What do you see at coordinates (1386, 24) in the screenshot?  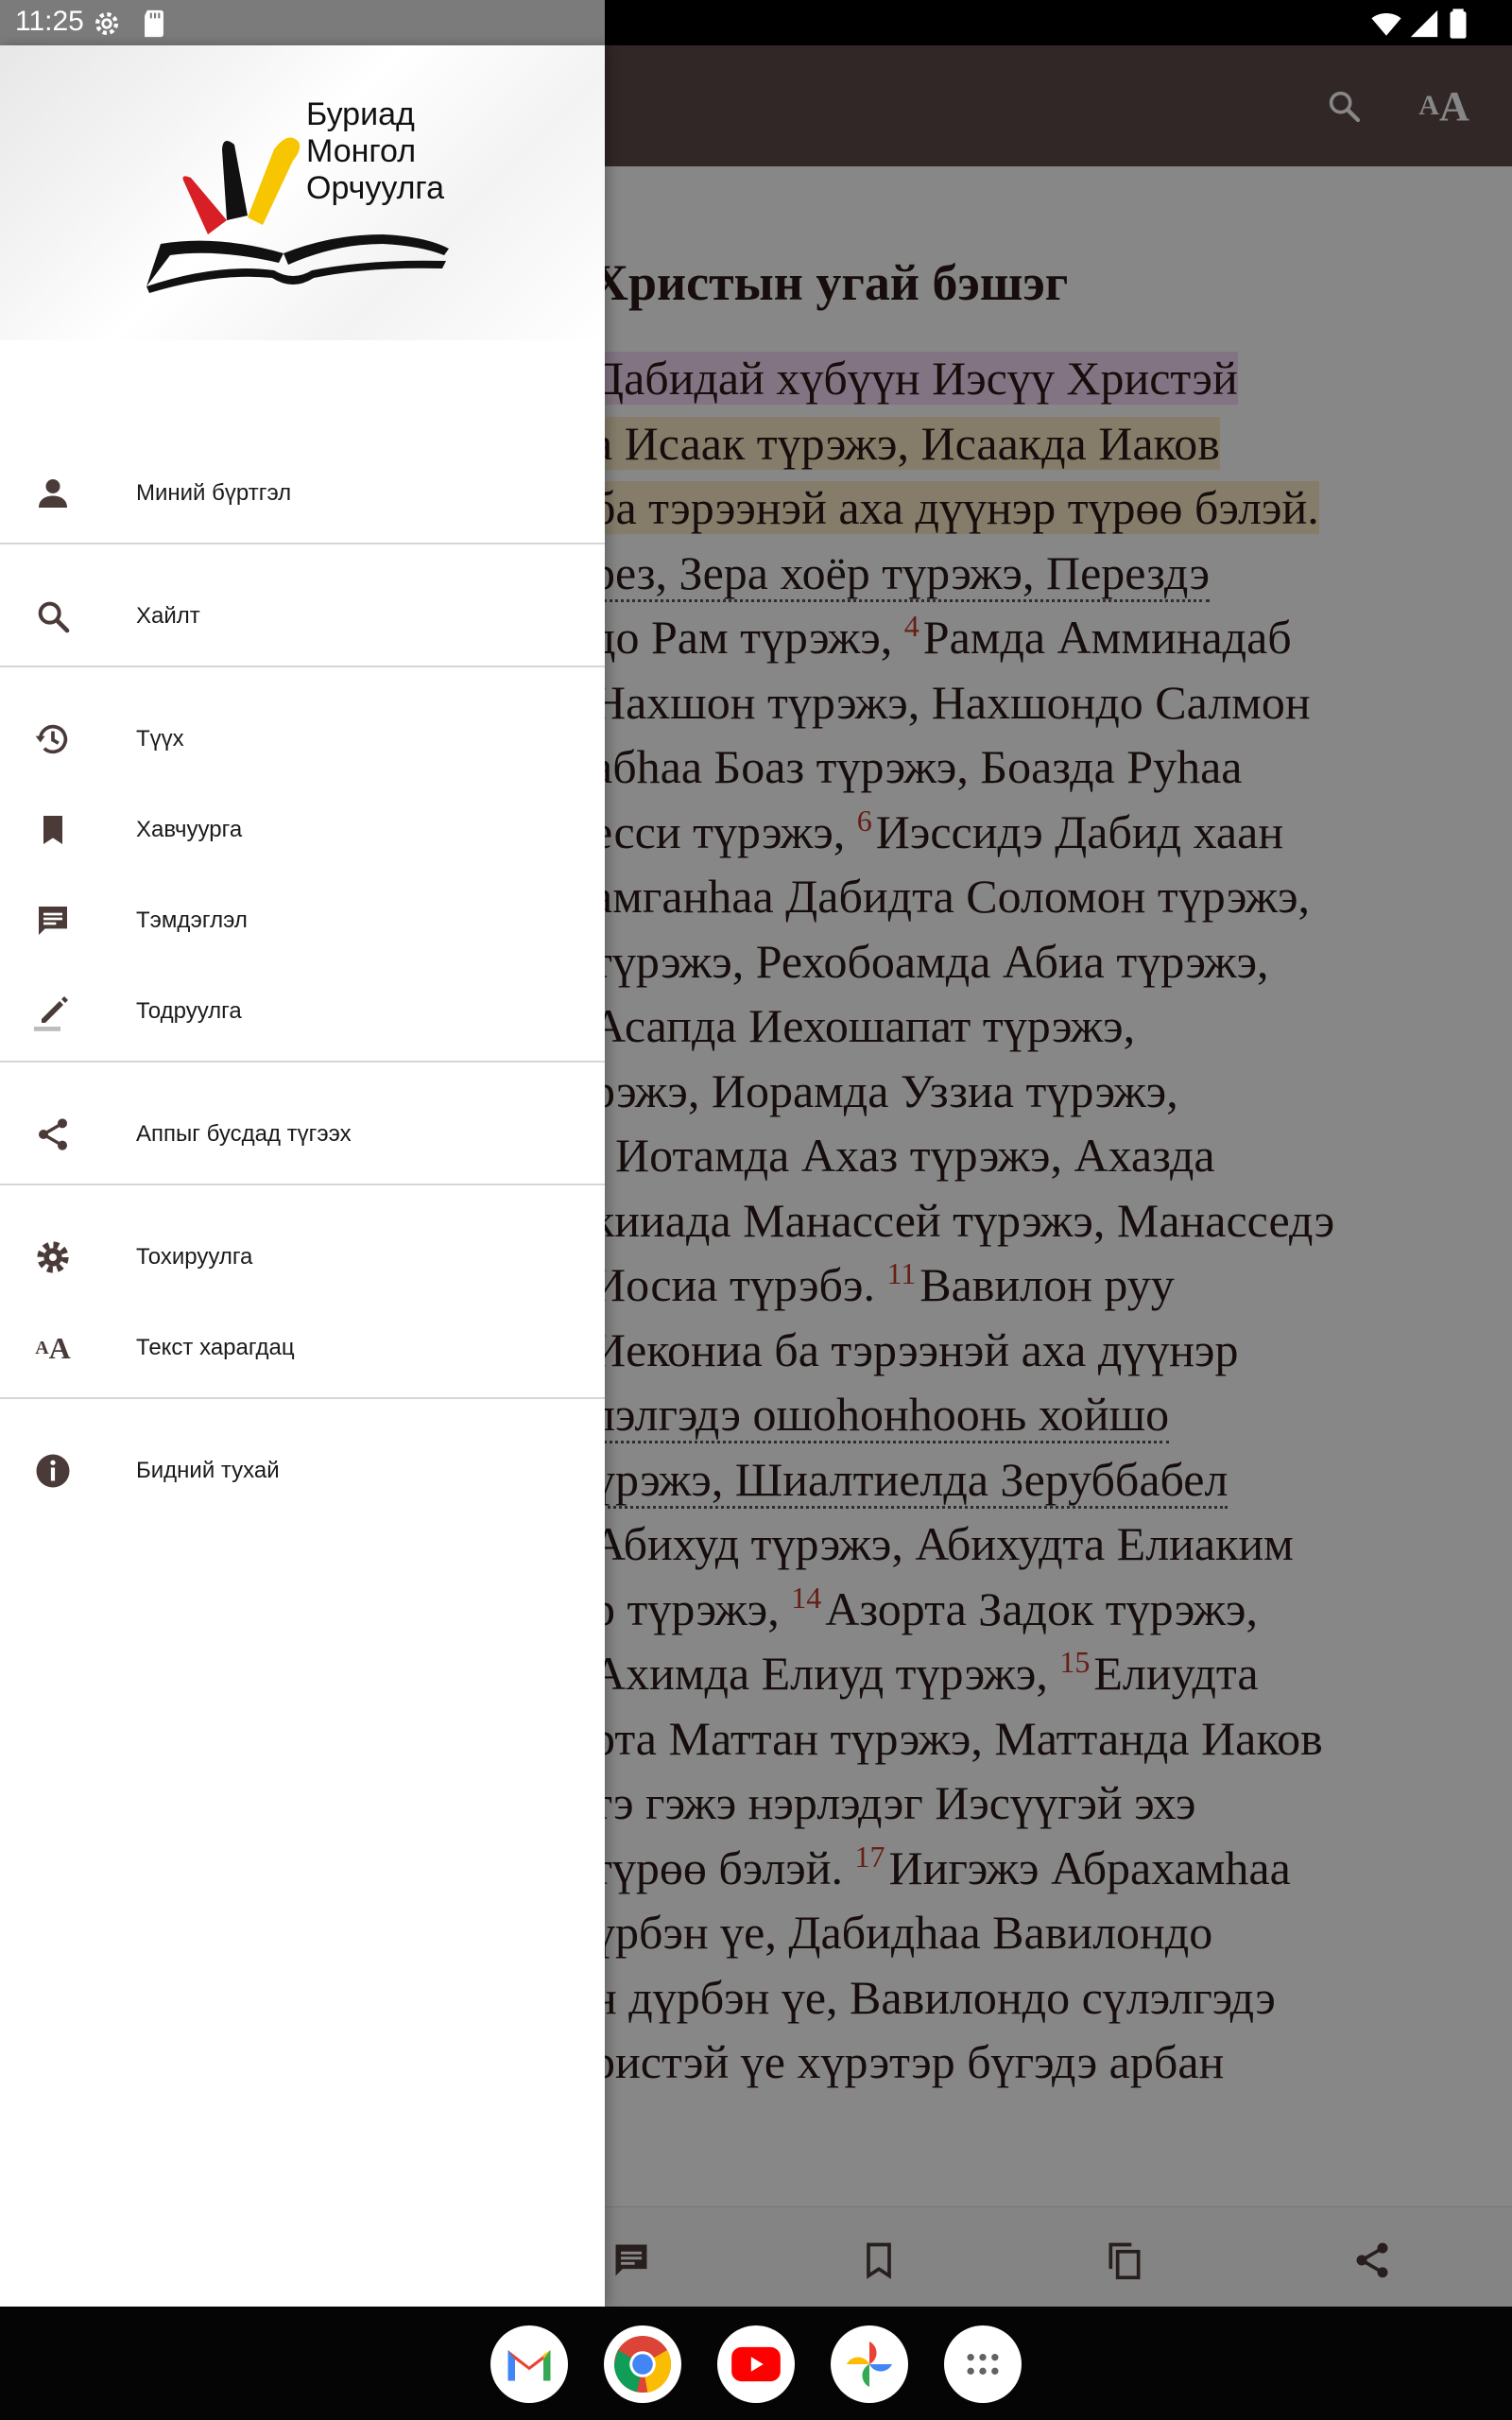 I see `wifi-icon` at bounding box center [1386, 24].